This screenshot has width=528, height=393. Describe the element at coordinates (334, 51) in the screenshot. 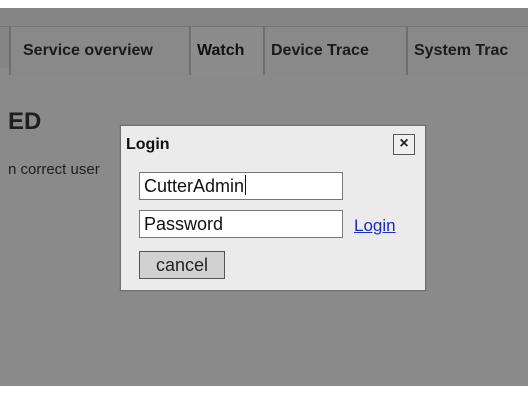

I see `tab-device-trace: Device Trace` at that location.